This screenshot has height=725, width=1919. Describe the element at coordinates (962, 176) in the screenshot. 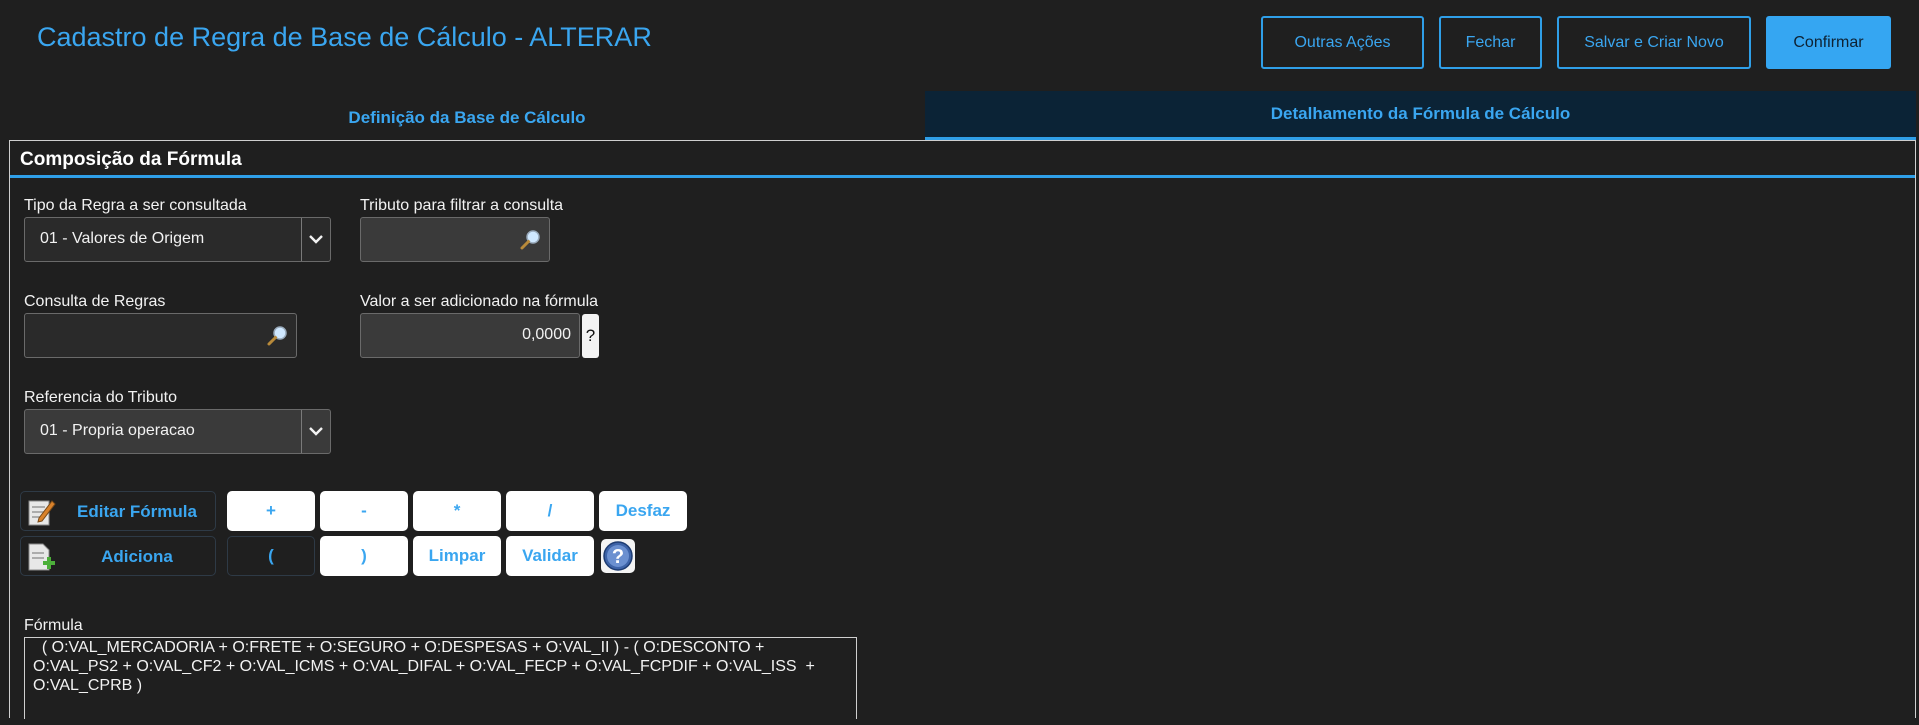

I see `section-divider` at that location.